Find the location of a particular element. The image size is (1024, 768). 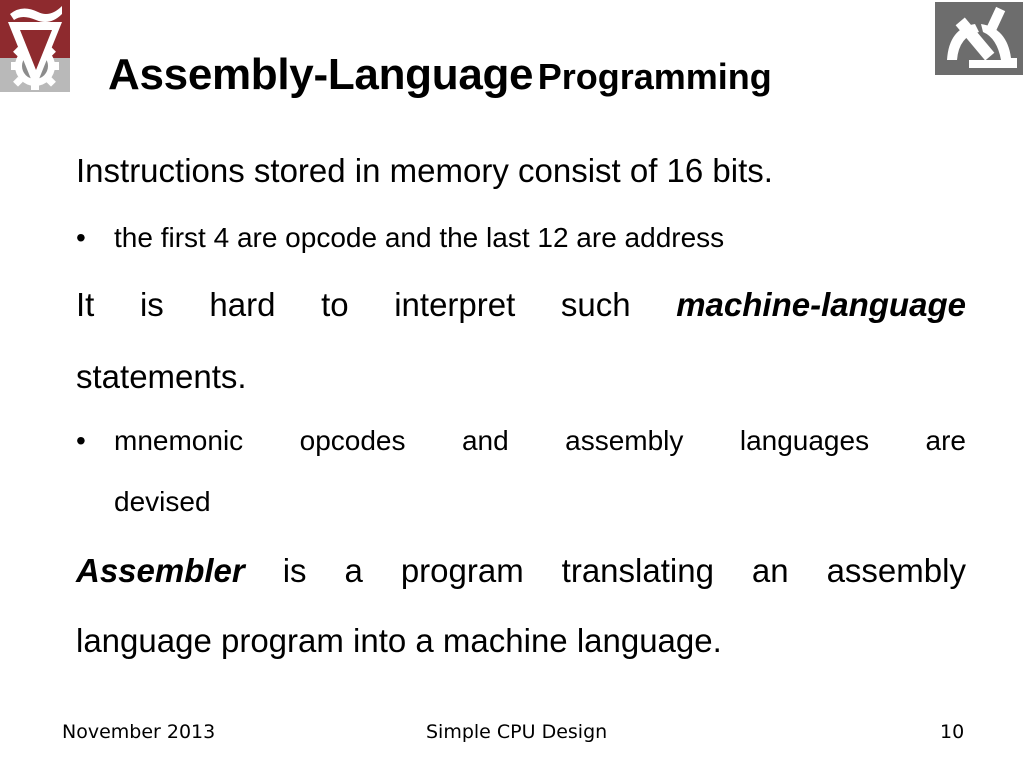

word: It is located at coordinates (85, 304).